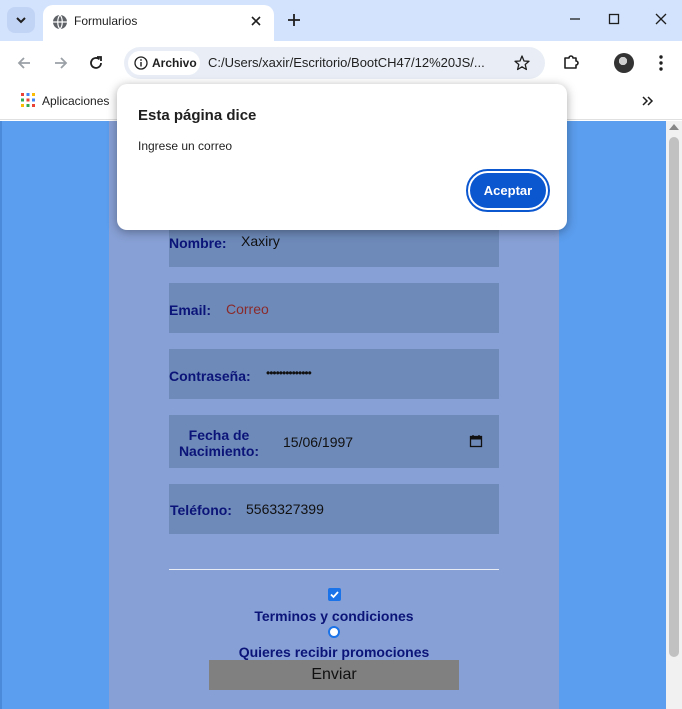  Describe the element at coordinates (624, 63) in the screenshot. I see `avatar` at that location.